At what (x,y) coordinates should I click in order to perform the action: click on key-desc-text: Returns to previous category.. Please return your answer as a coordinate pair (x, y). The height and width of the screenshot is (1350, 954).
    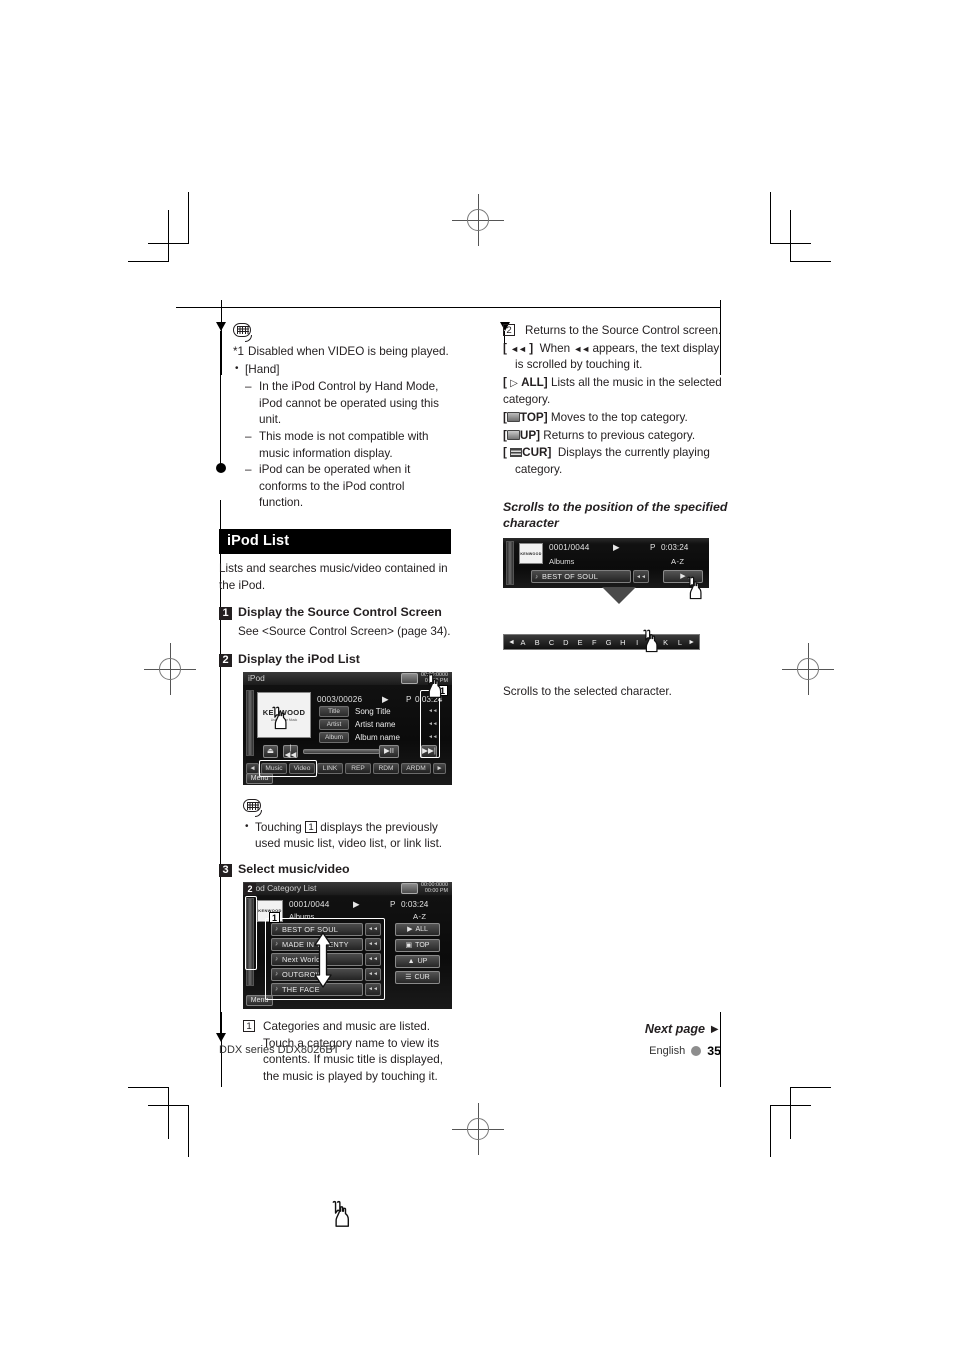
    Looking at the image, I should click on (619, 435).